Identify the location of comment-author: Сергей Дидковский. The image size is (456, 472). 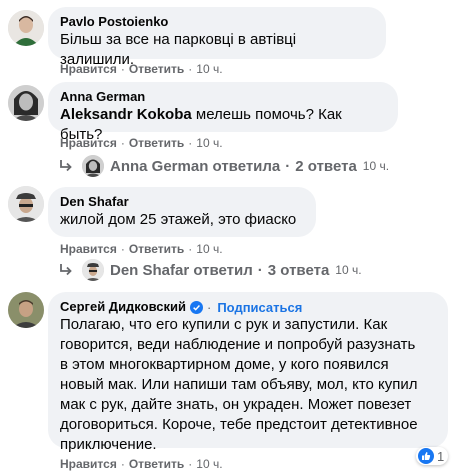
(123, 307).